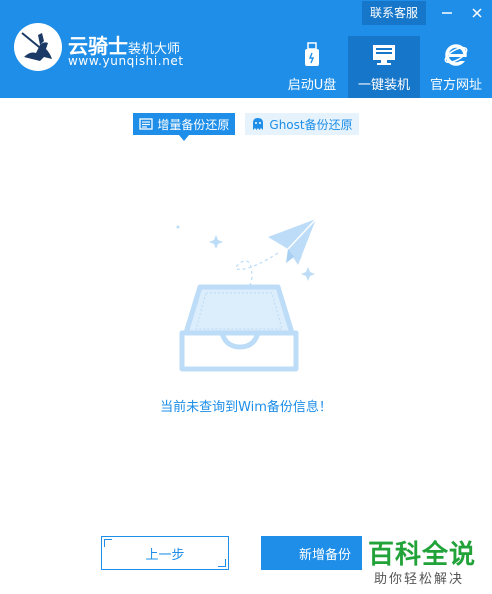 This screenshot has width=492, height=594. I want to click on nav-one-click-install: 一键装机, so click(384, 67).